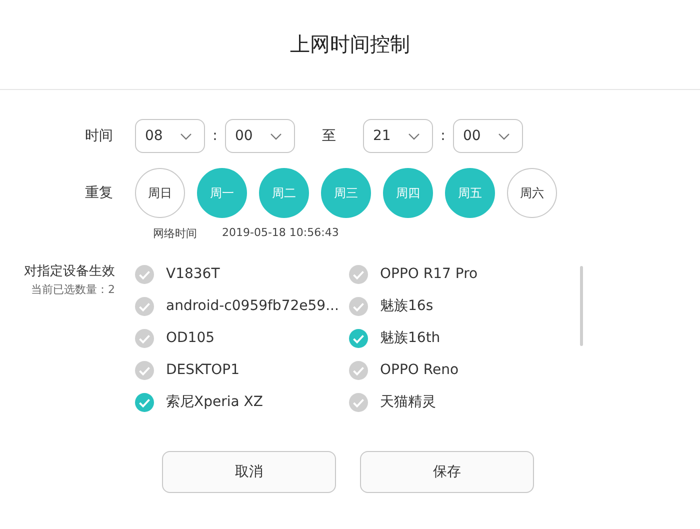 The height and width of the screenshot is (529, 700). Describe the element at coordinates (447, 472) in the screenshot. I see `dialog-button: 保存` at that location.